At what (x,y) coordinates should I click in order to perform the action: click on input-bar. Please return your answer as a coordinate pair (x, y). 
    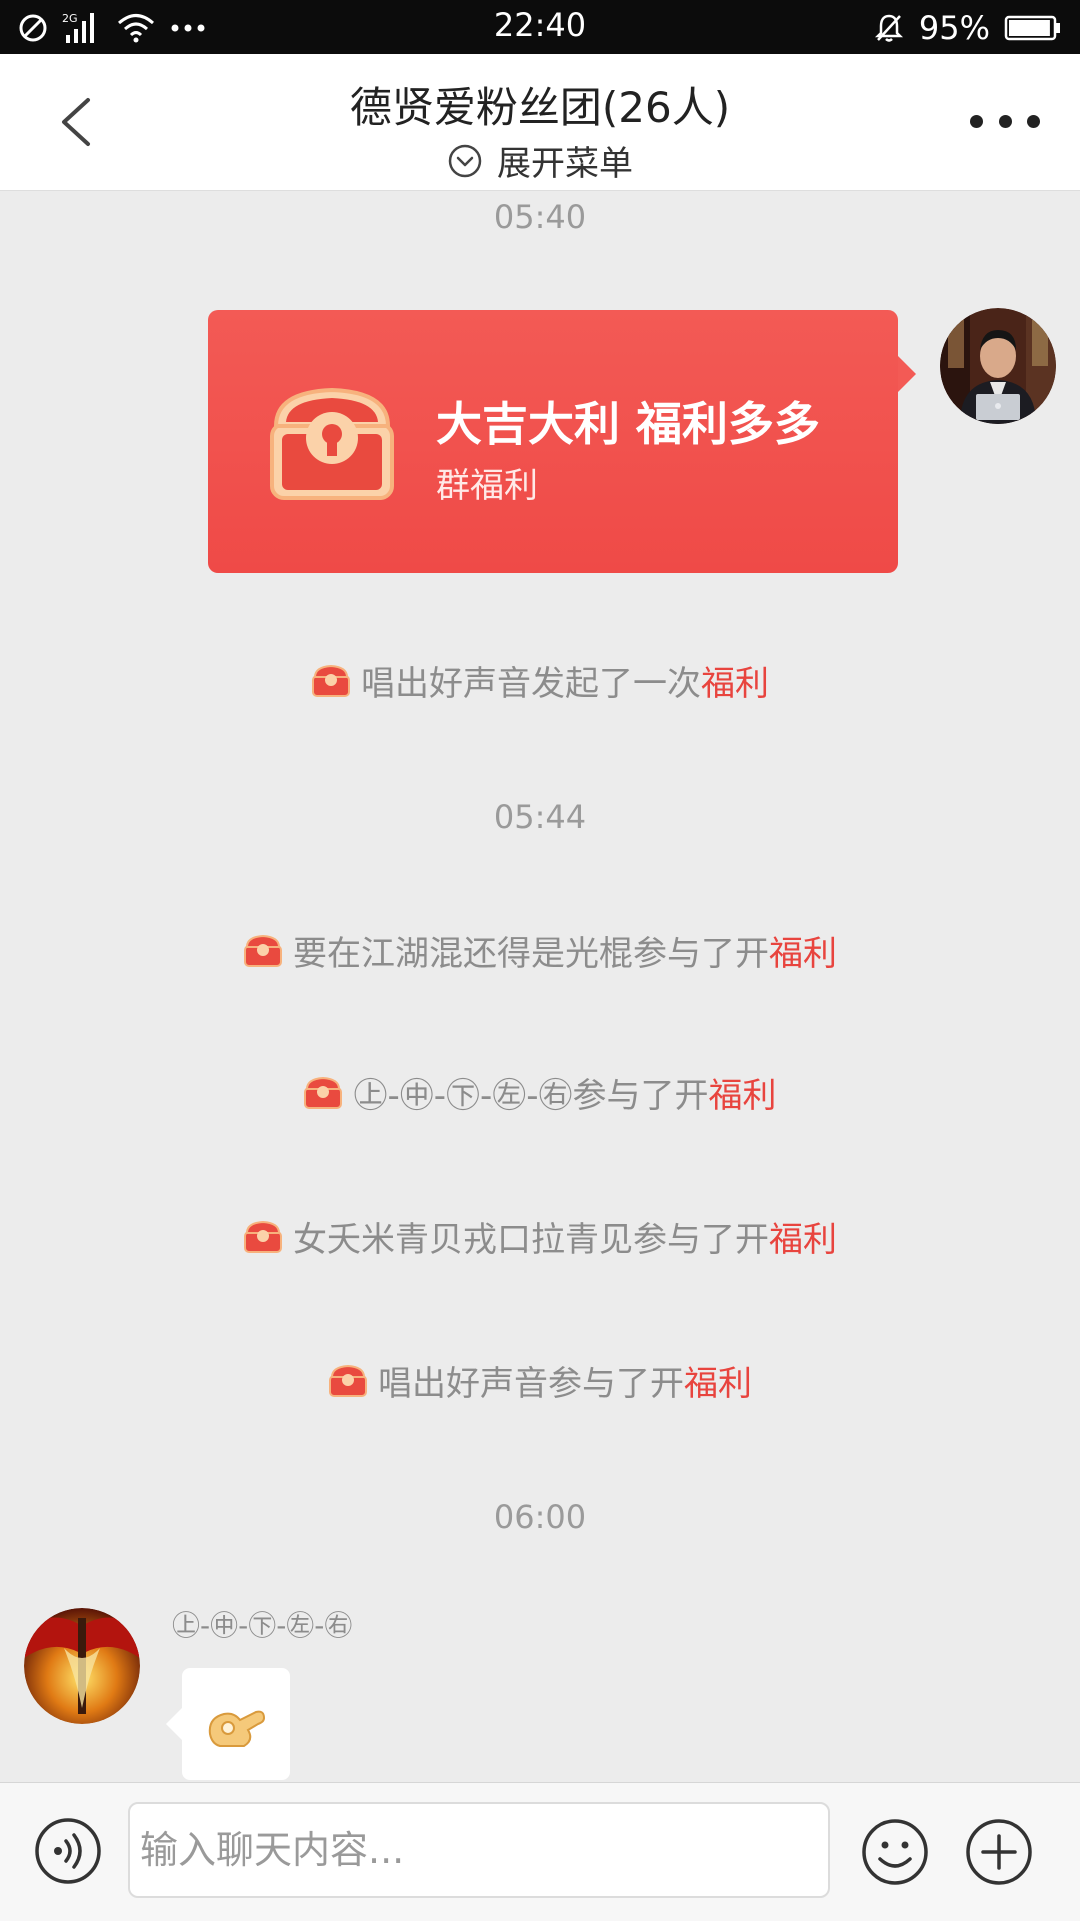
    Looking at the image, I should click on (540, 1851).